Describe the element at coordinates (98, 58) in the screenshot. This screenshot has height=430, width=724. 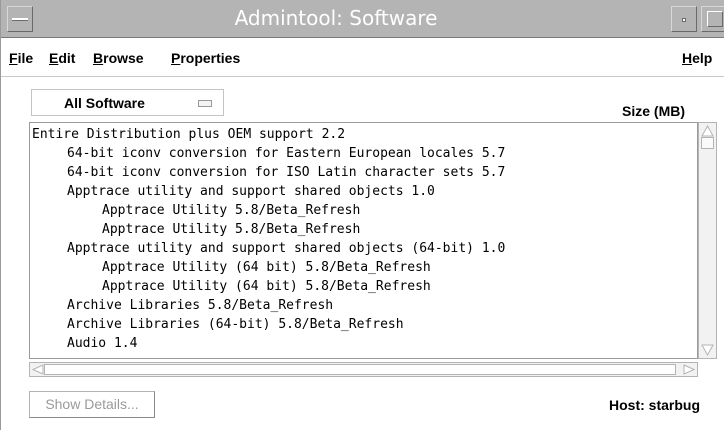
I see `menu-browse-mnemonic: B` at that location.